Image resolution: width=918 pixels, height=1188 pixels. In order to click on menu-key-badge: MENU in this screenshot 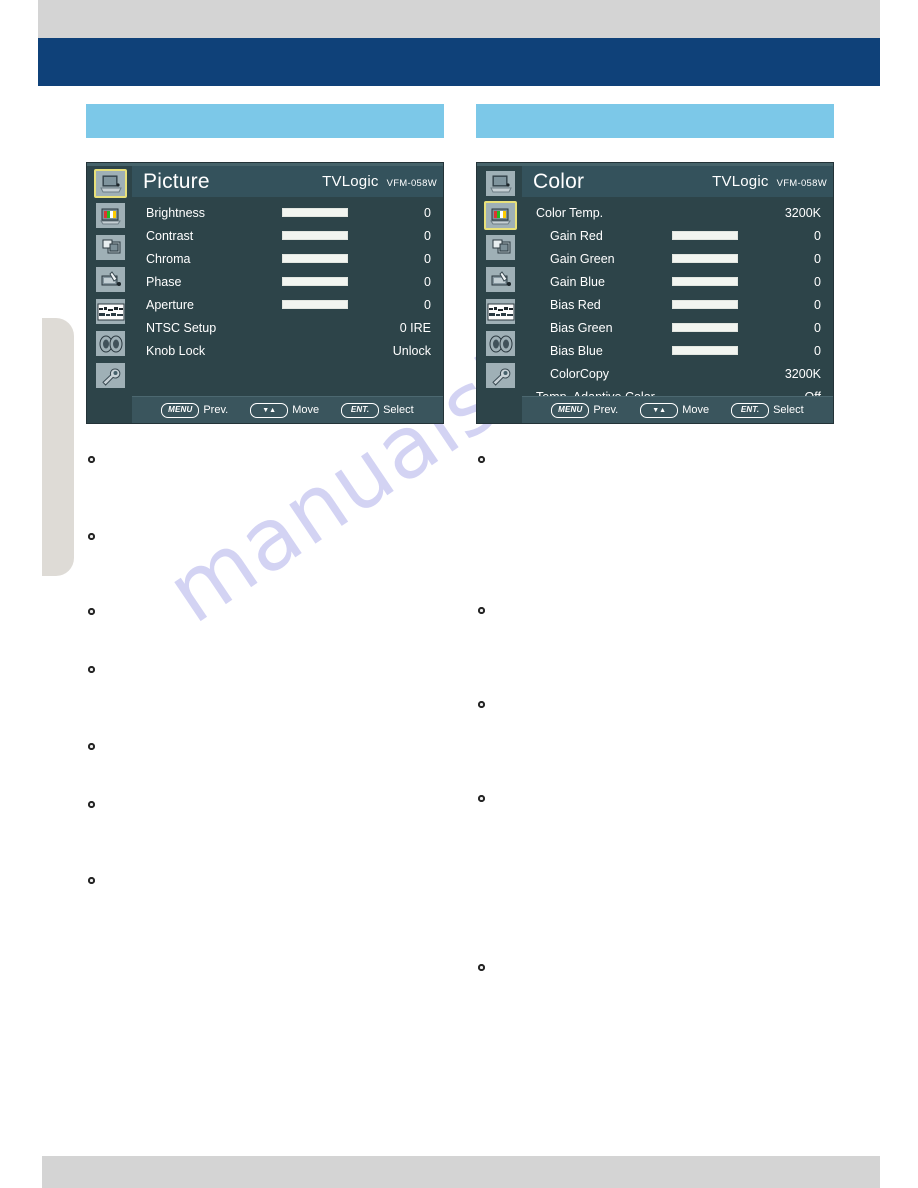, I will do `click(570, 410)`.